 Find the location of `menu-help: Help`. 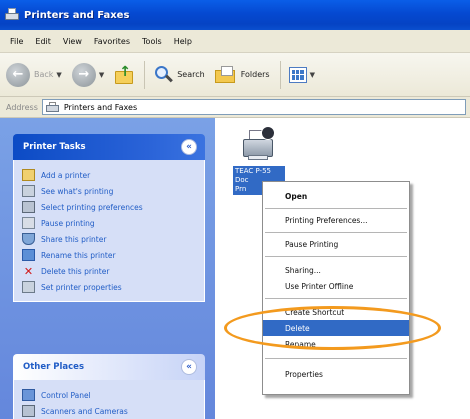

menu-help: Help is located at coordinates (183, 41).